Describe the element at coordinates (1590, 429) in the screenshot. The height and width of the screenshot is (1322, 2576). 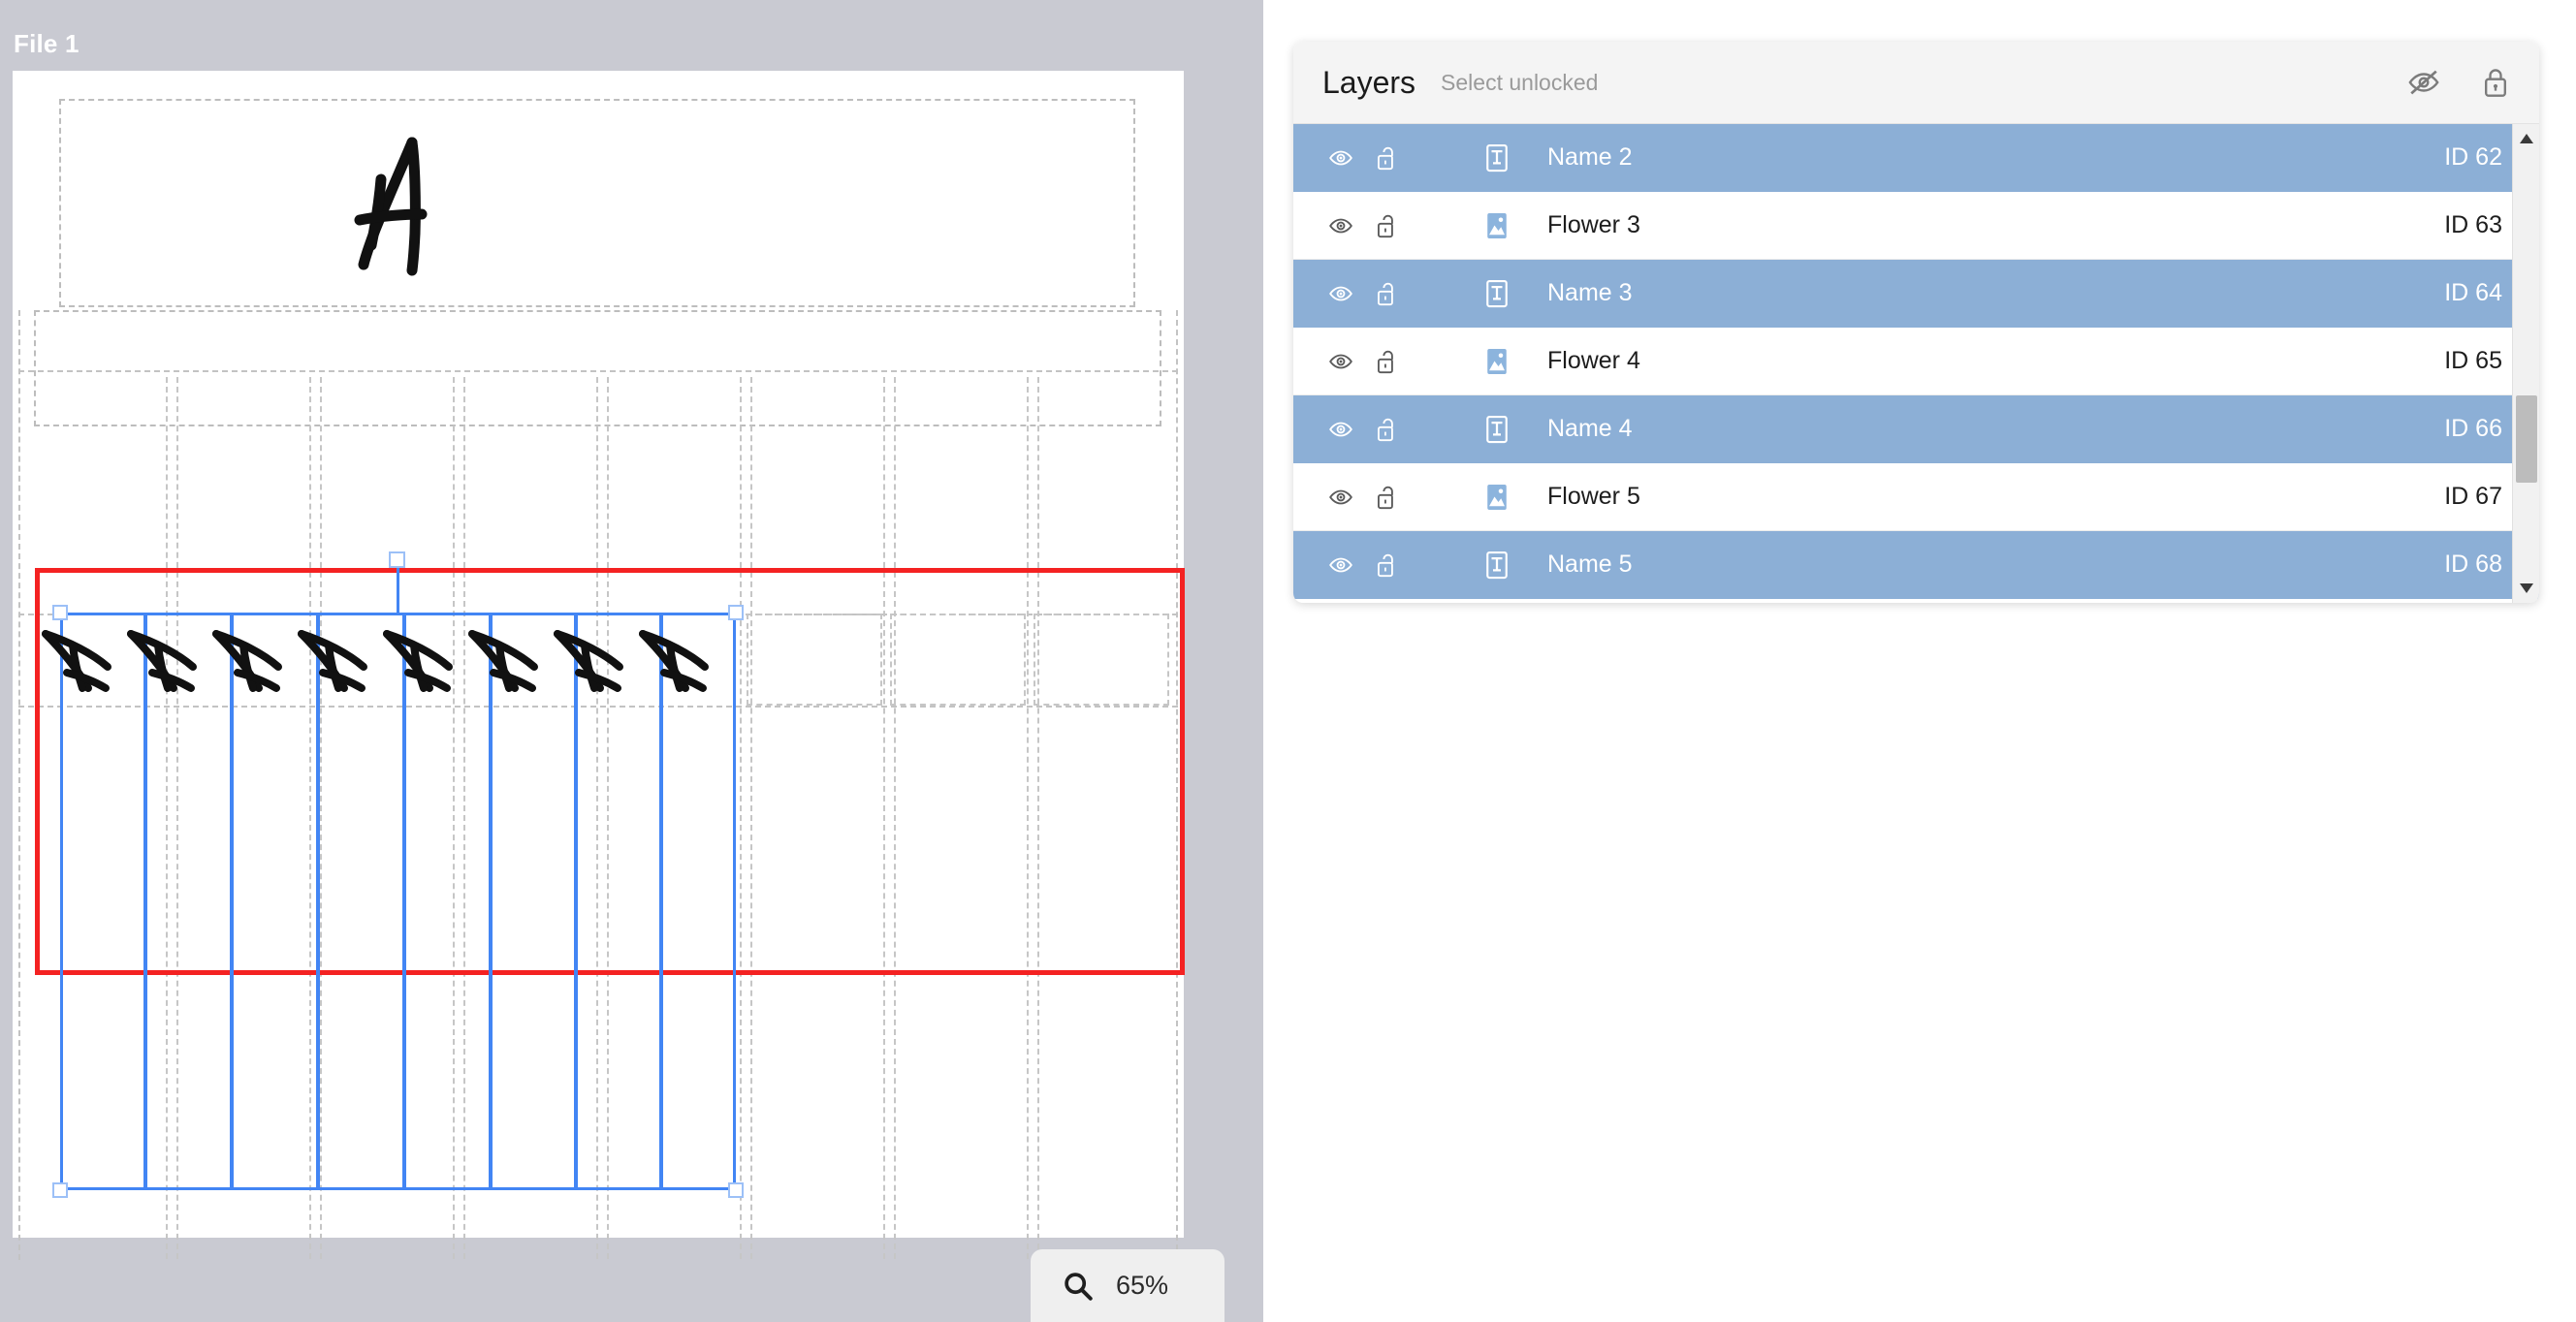
I see `layer-name: Name 4` at that location.